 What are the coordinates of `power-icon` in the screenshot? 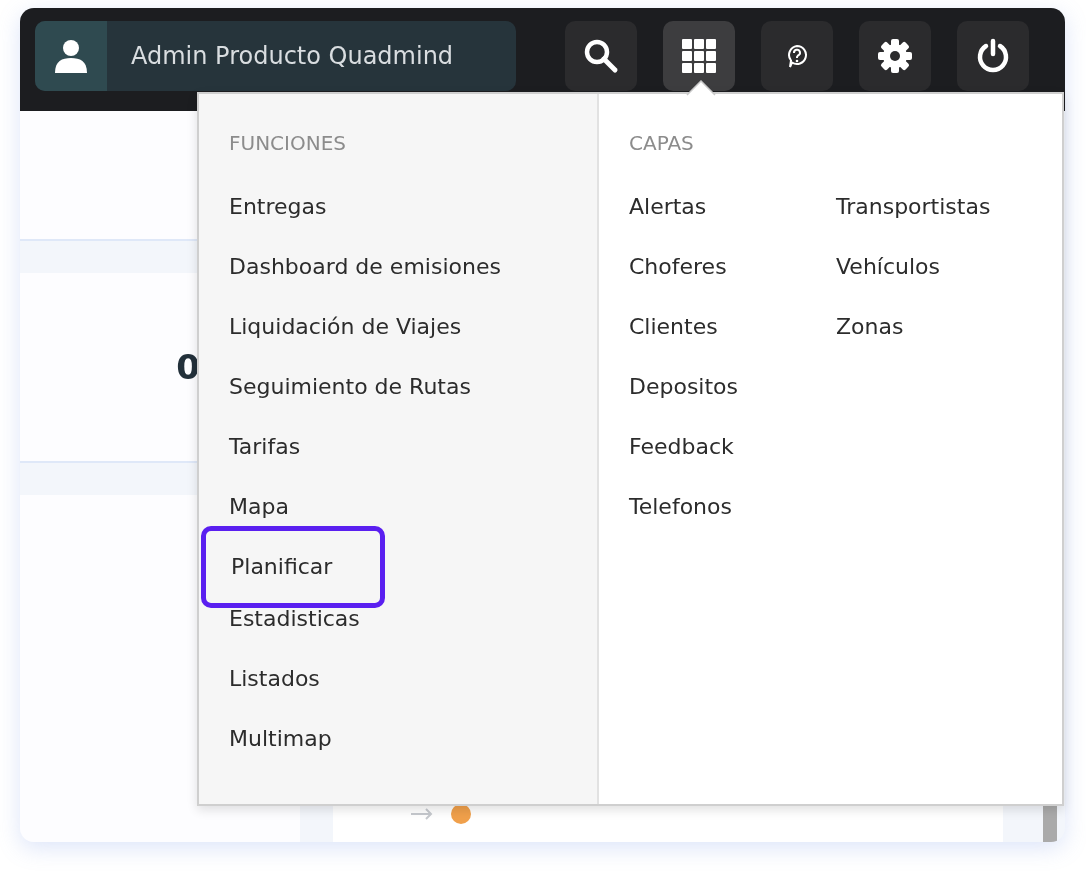 It's located at (993, 56).